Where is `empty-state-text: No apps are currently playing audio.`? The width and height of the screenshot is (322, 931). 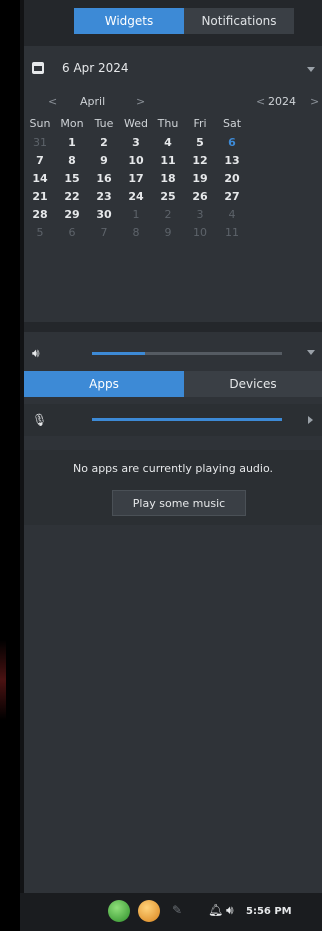
empty-state-text: No apps are currently playing audio. is located at coordinates (173, 468).